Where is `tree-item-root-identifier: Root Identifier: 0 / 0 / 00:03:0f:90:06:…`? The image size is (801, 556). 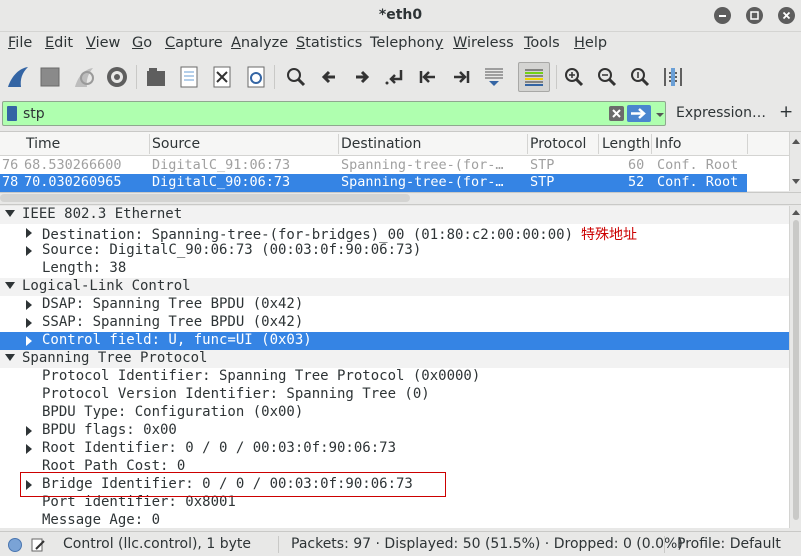
tree-item-root-identifier: Root Identifier: 0 / 0 / 00:03:0f:90:06:… is located at coordinates (394, 449).